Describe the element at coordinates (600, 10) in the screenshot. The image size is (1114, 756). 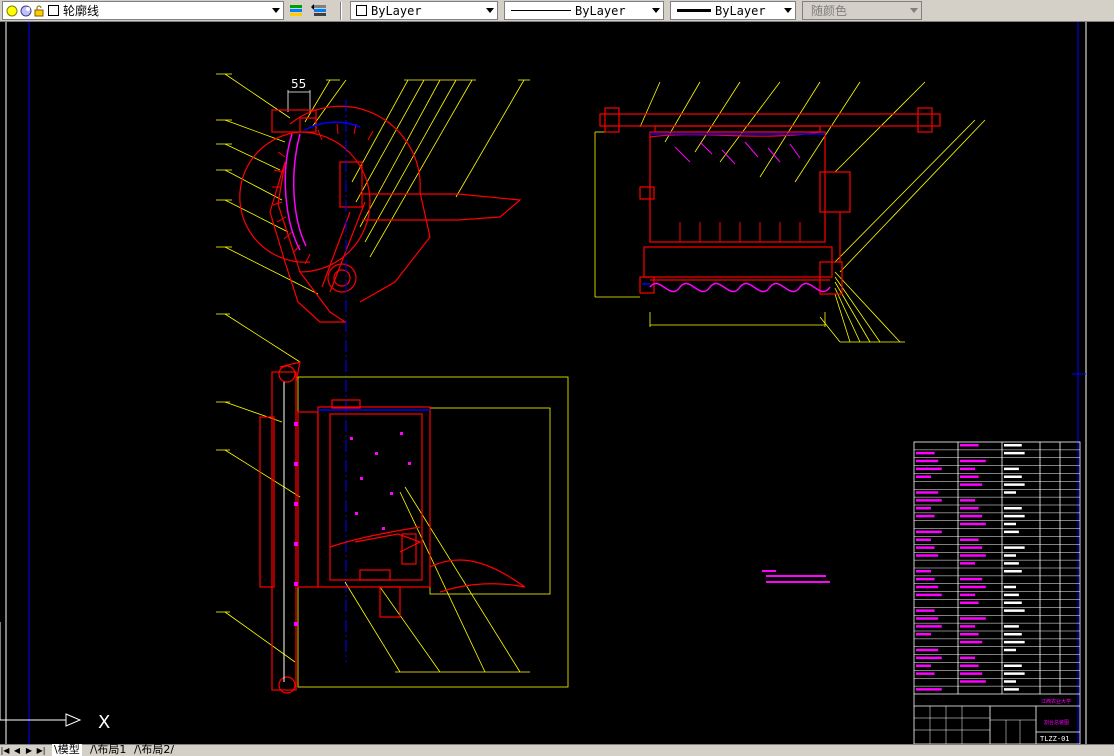
I see `linetype-value: ByLayer` at that location.